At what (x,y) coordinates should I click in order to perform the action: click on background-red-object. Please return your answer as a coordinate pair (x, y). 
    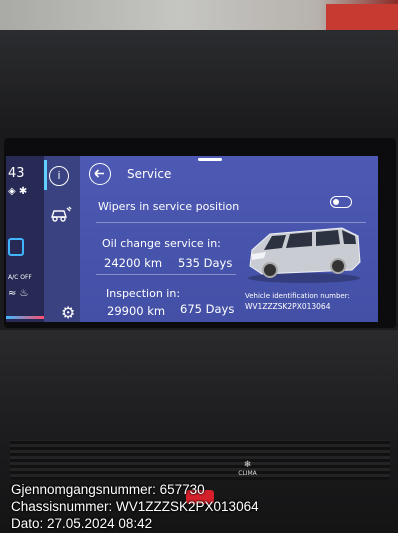
    Looking at the image, I should click on (362, 17).